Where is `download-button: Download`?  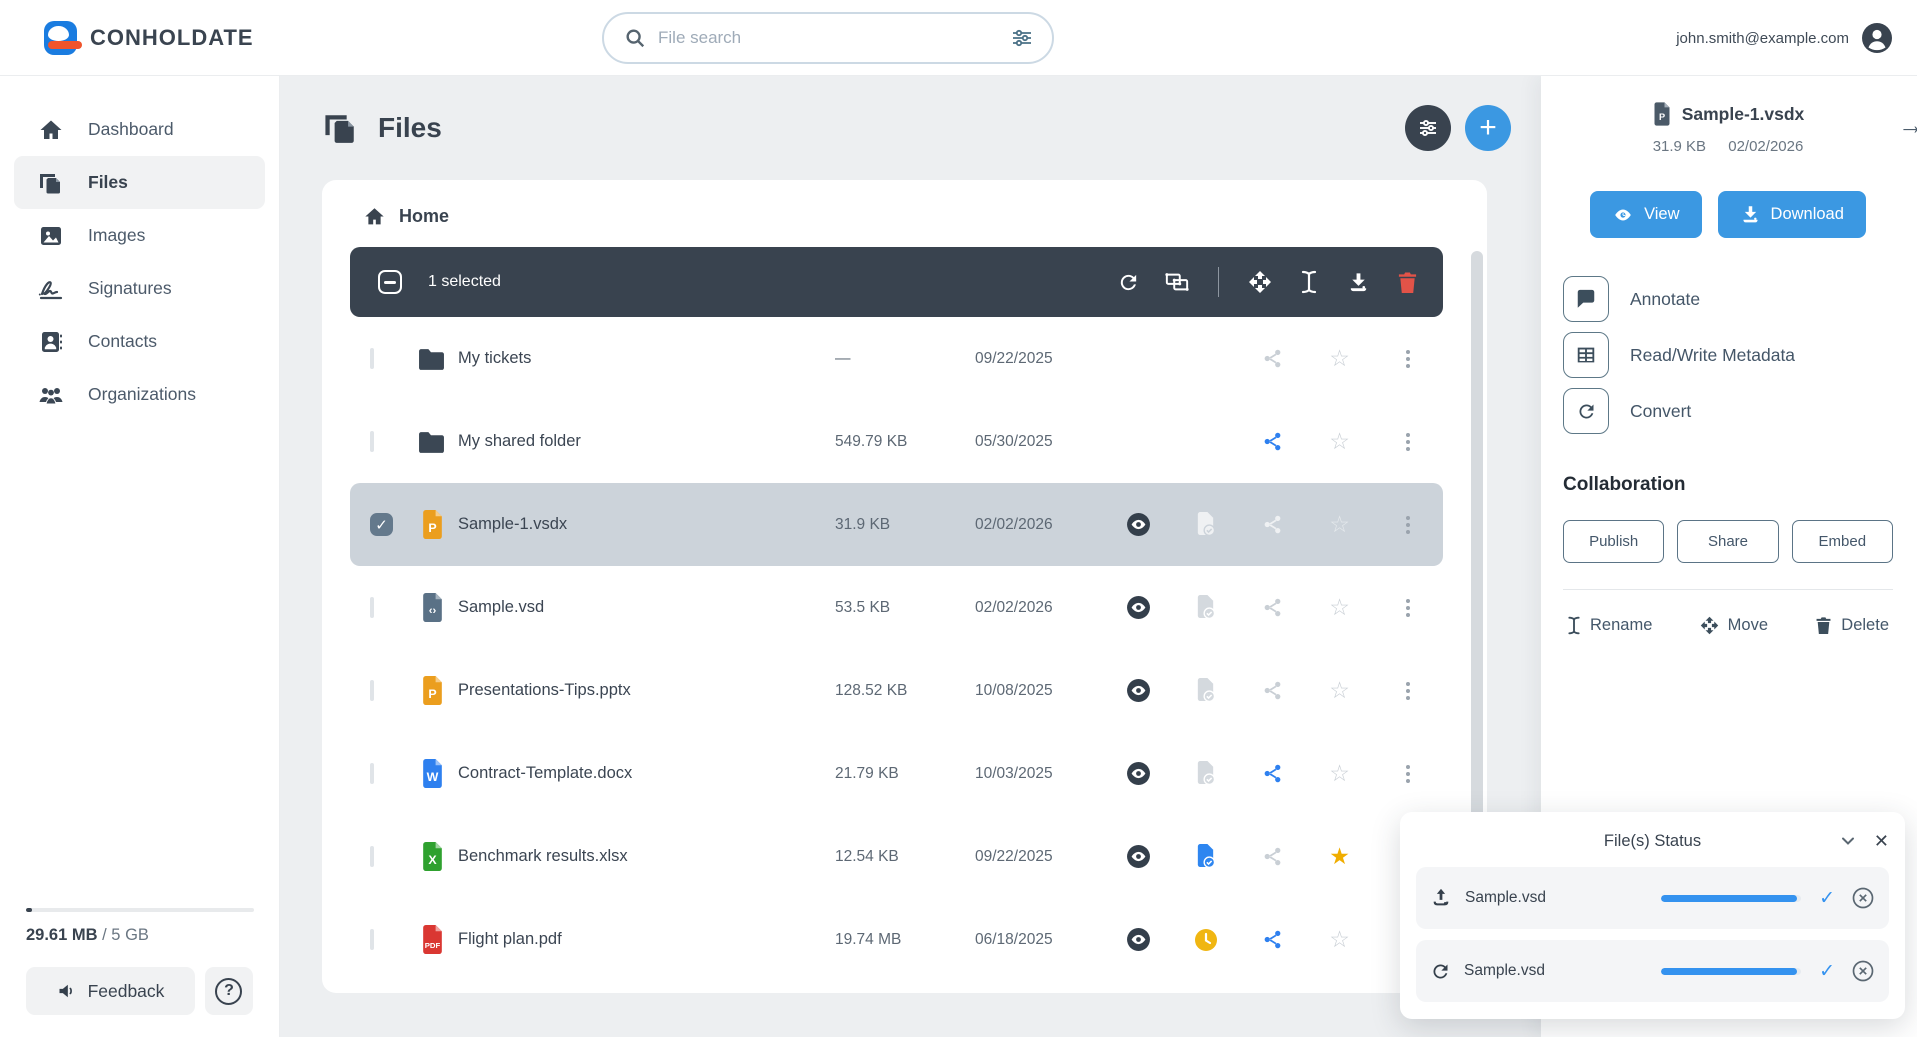 download-button: Download is located at coordinates (1791, 214).